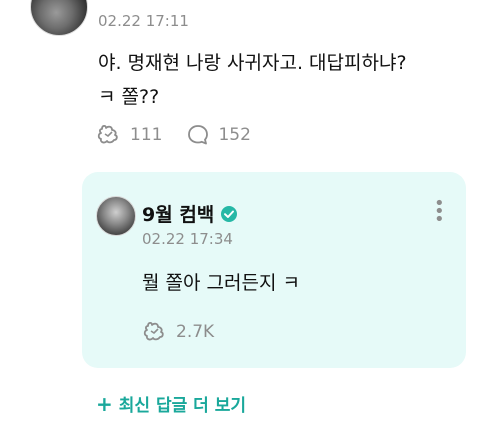 Image resolution: width=480 pixels, height=431 pixels. Describe the element at coordinates (252, 63) in the screenshot. I see `comment-line-1: 야. 명재현 나랑 사귀자고. 대답피하냐?` at that location.